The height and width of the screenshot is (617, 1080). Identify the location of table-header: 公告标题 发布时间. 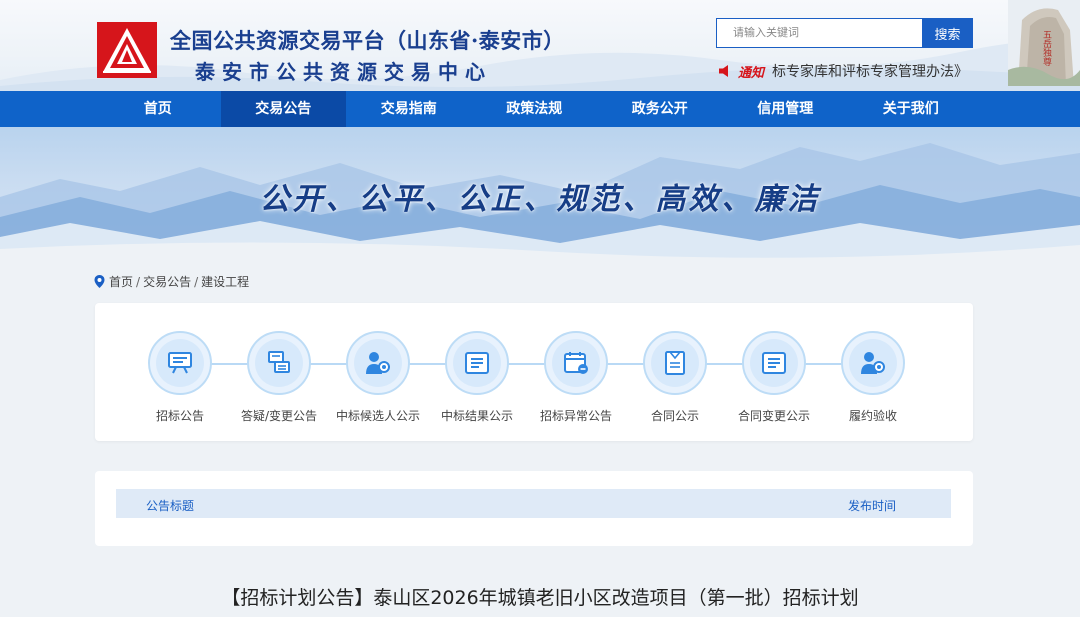
(533, 503).